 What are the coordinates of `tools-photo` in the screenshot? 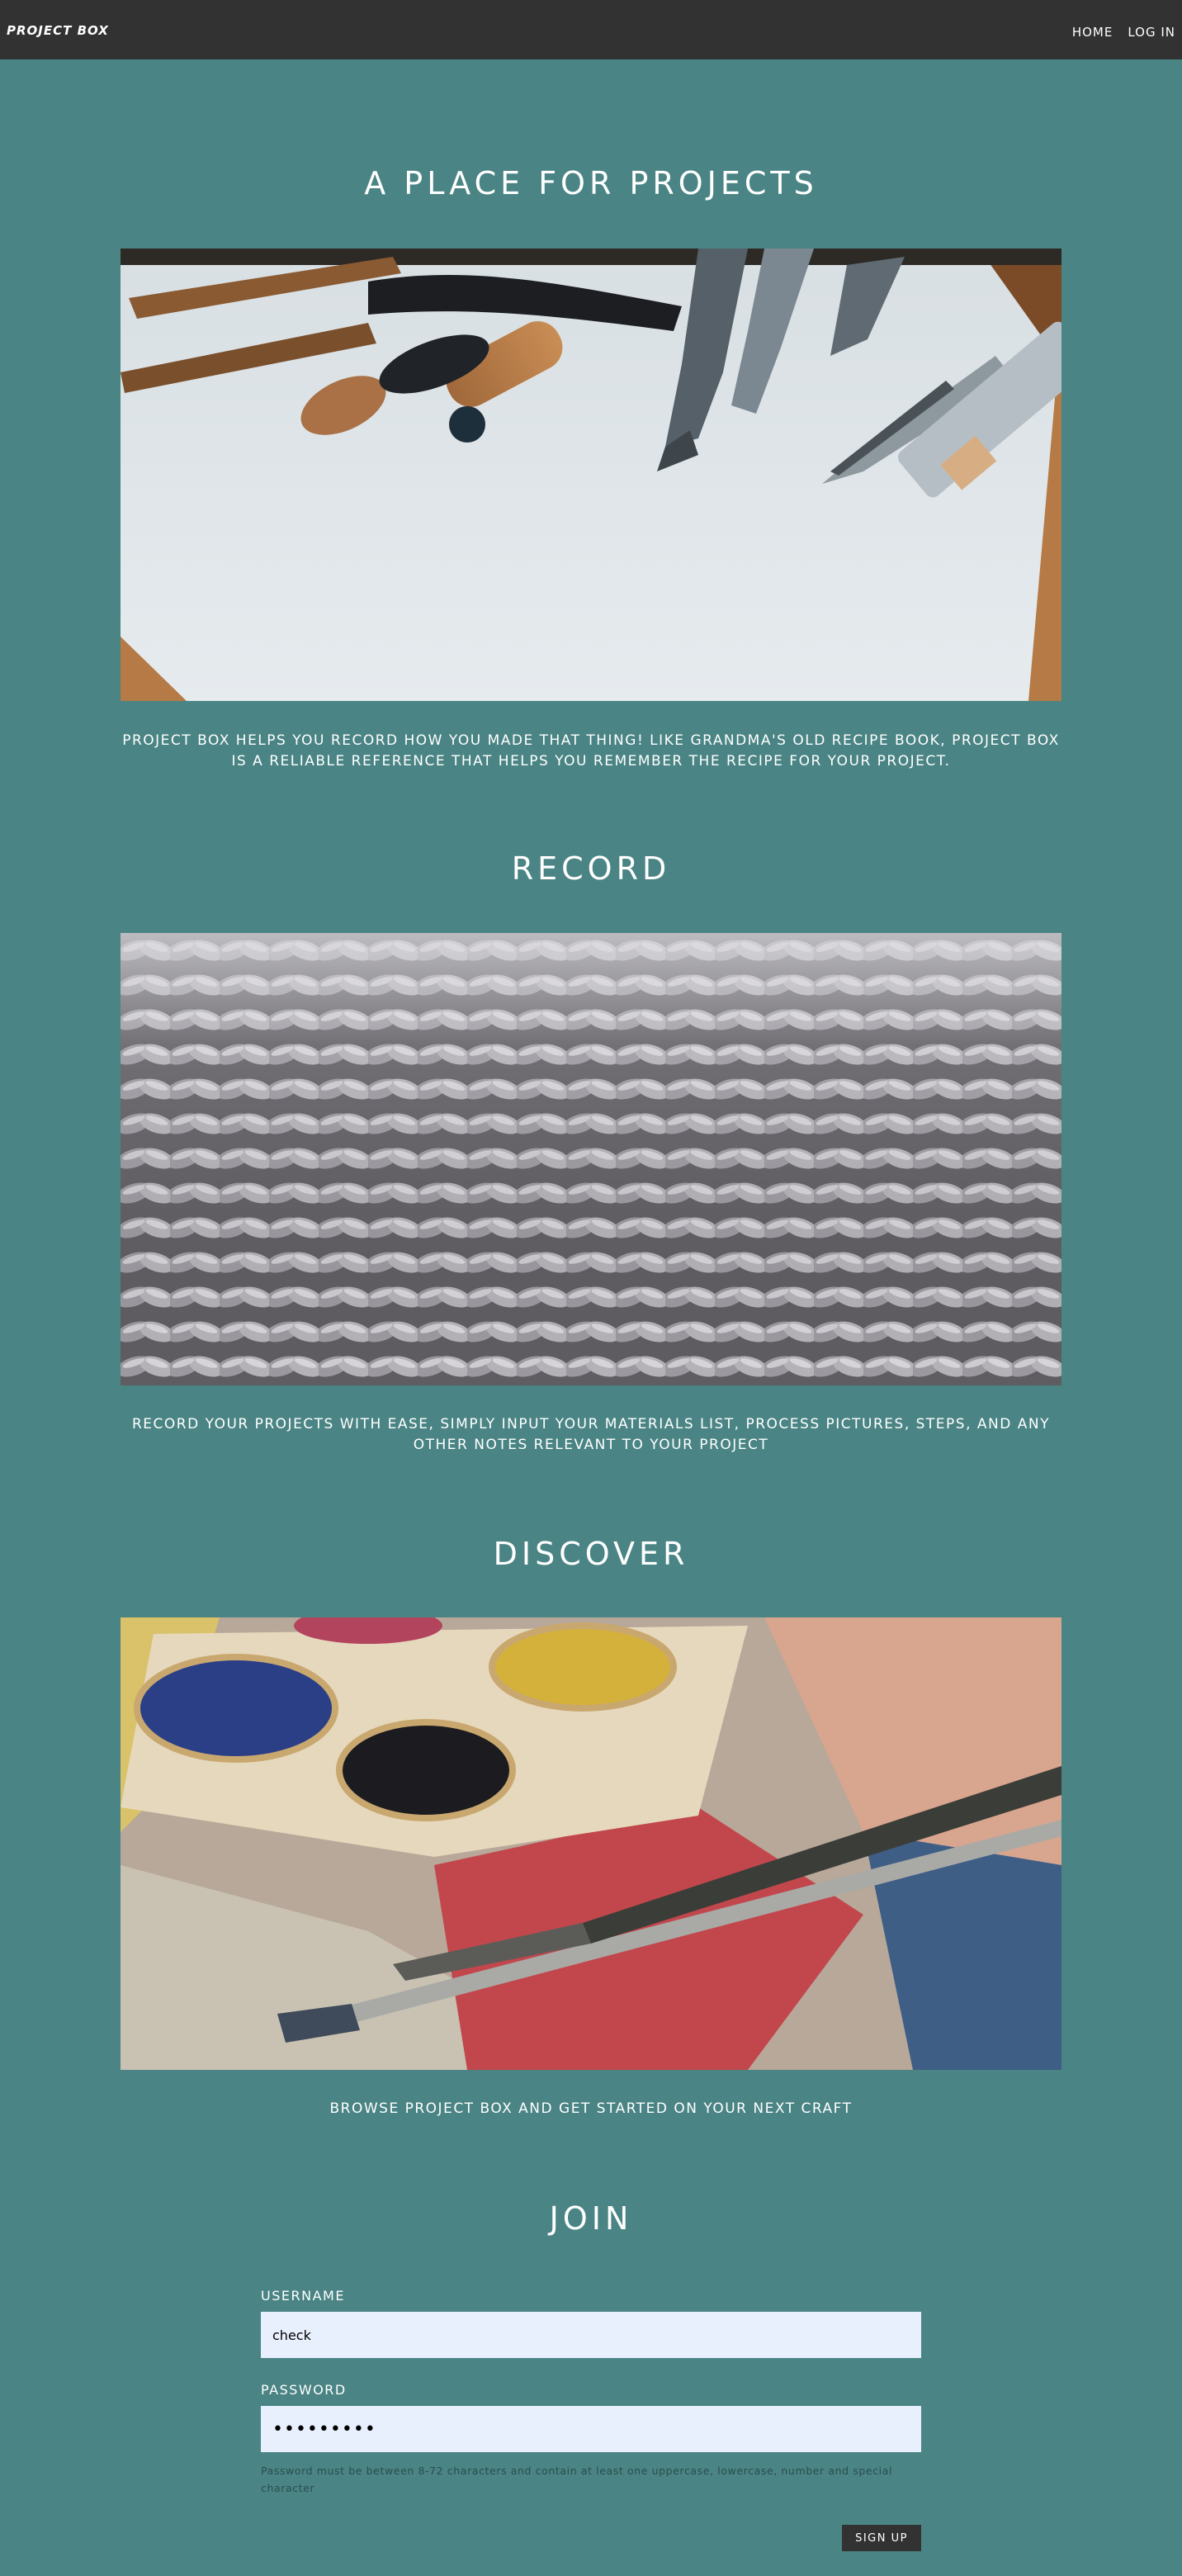 It's located at (591, 475).